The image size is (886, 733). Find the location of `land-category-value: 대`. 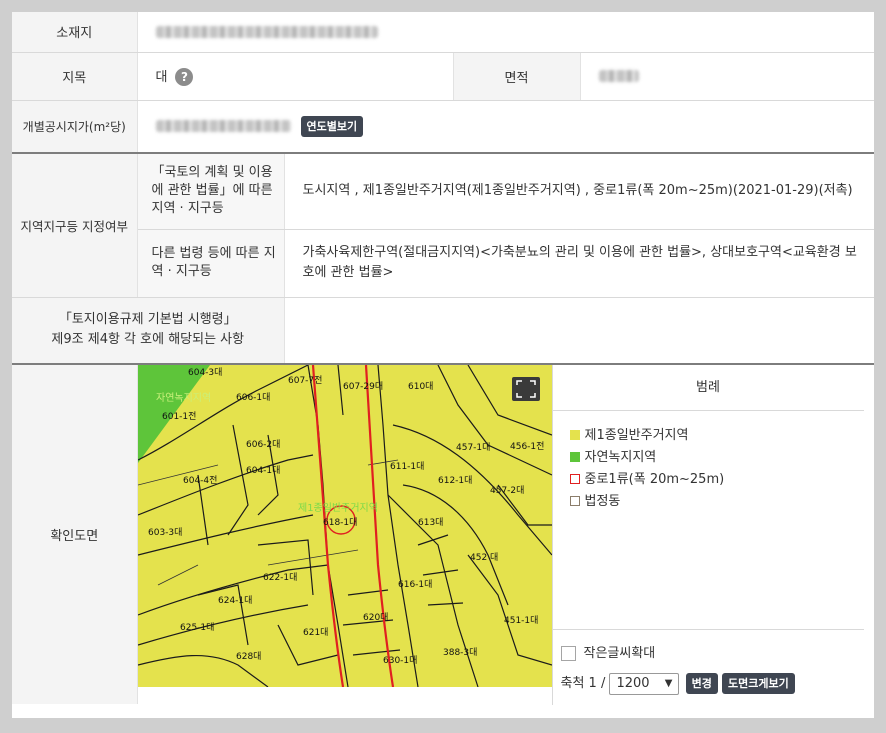

land-category-value: 대 is located at coordinates (161, 77).